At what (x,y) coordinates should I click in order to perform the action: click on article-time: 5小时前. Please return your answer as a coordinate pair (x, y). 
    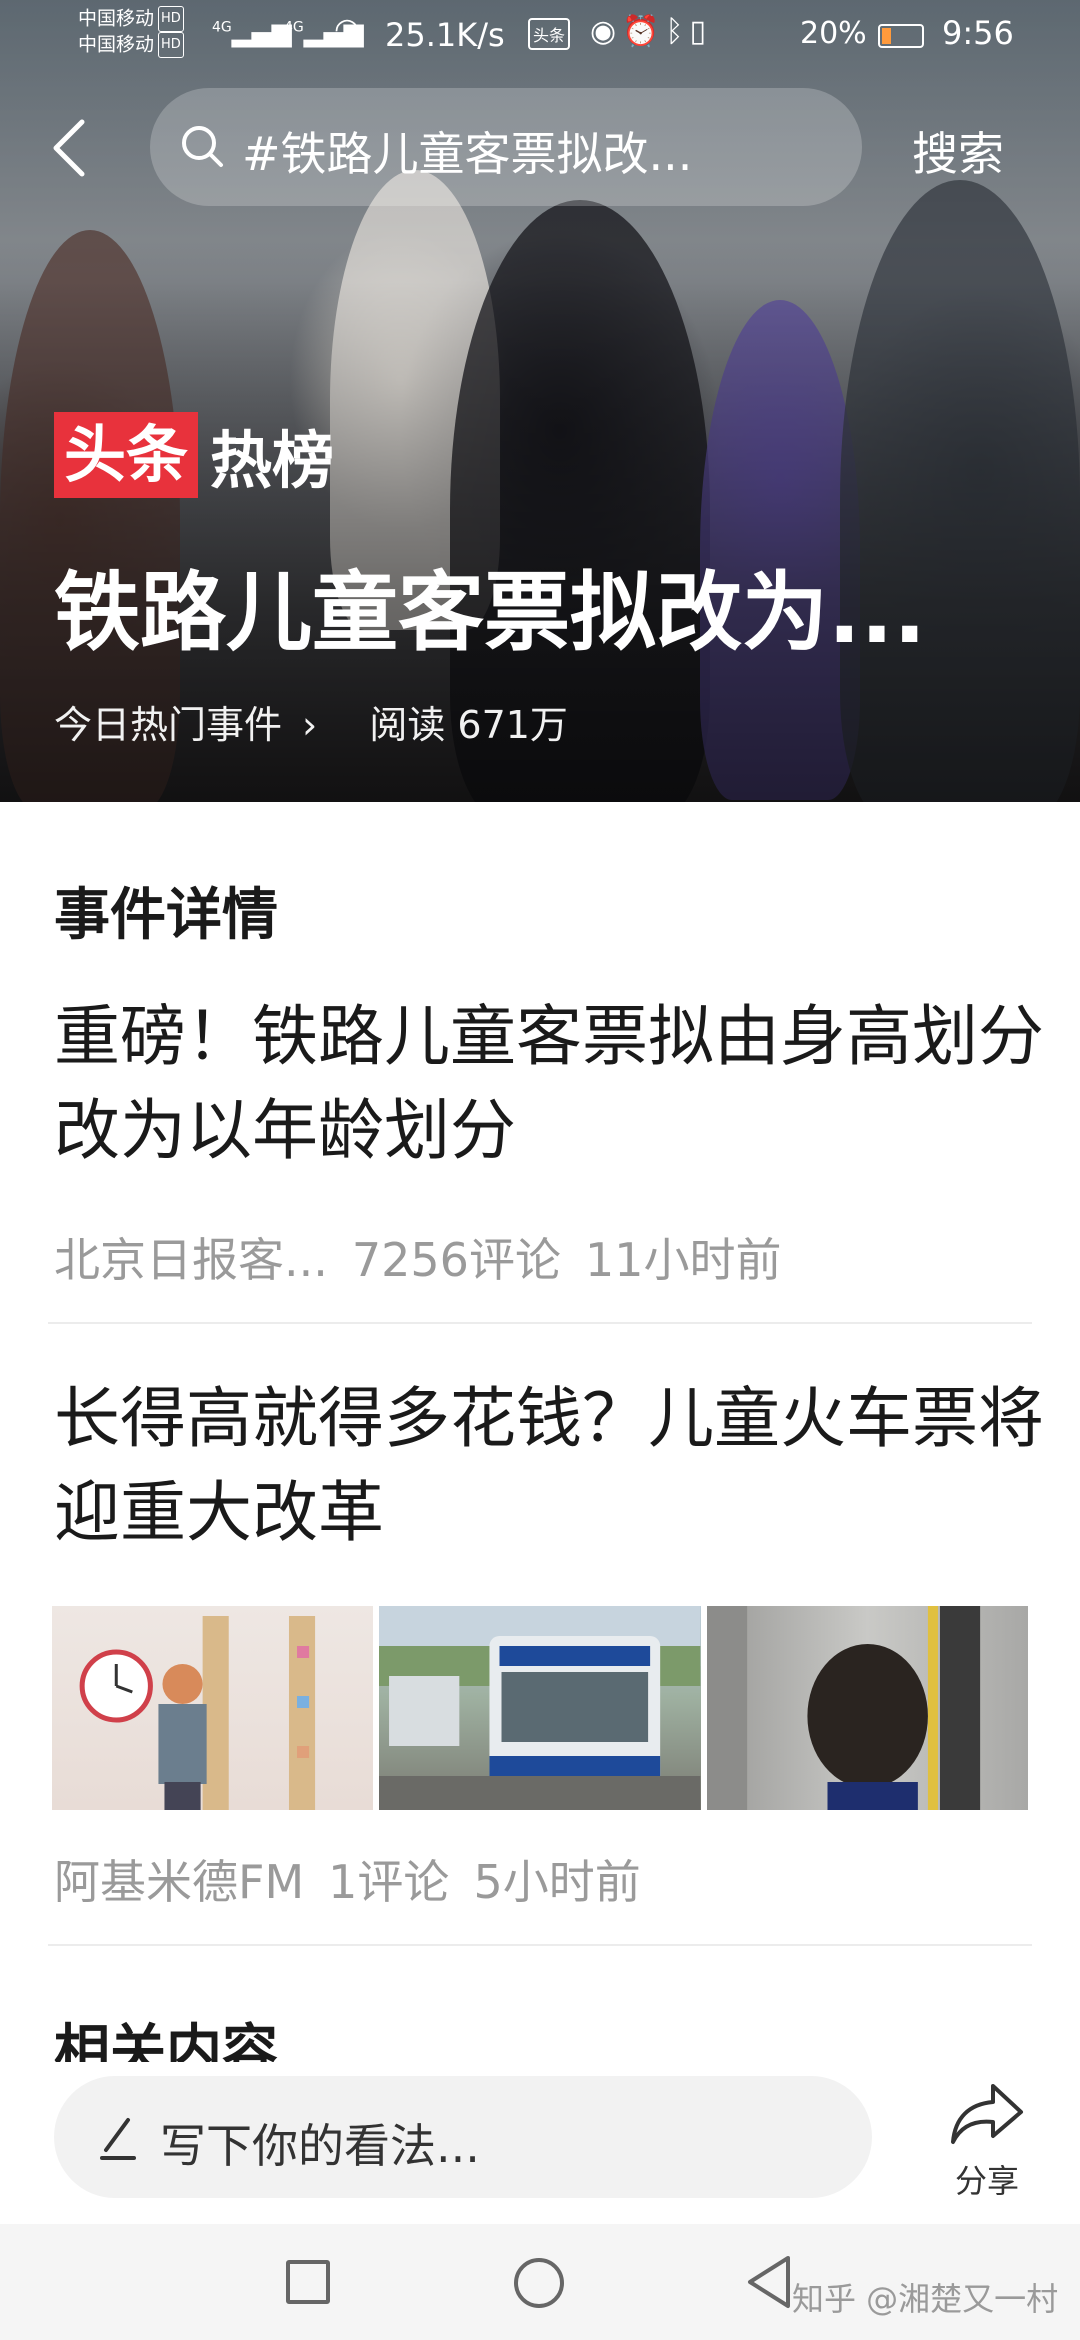
    Looking at the image, I should click on (557, 1882).